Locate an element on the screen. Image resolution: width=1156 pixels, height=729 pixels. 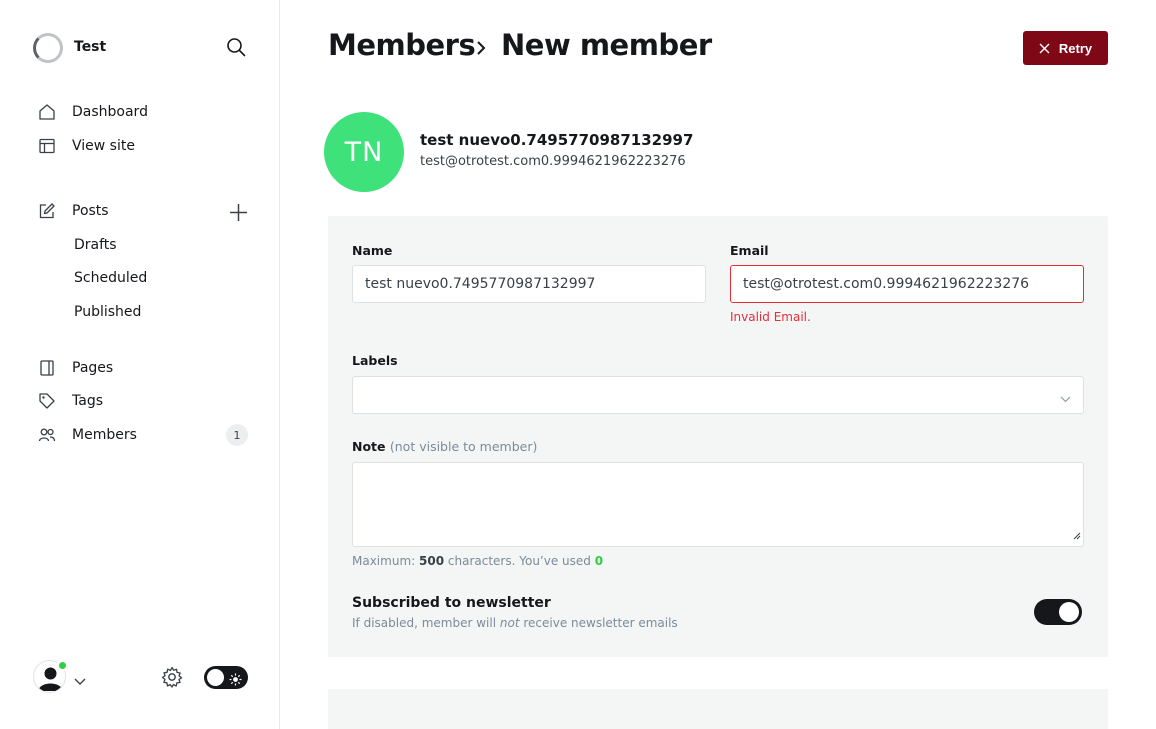
name-input: test nuevo0.7495770987132997 is located at coordinates (529, 284).